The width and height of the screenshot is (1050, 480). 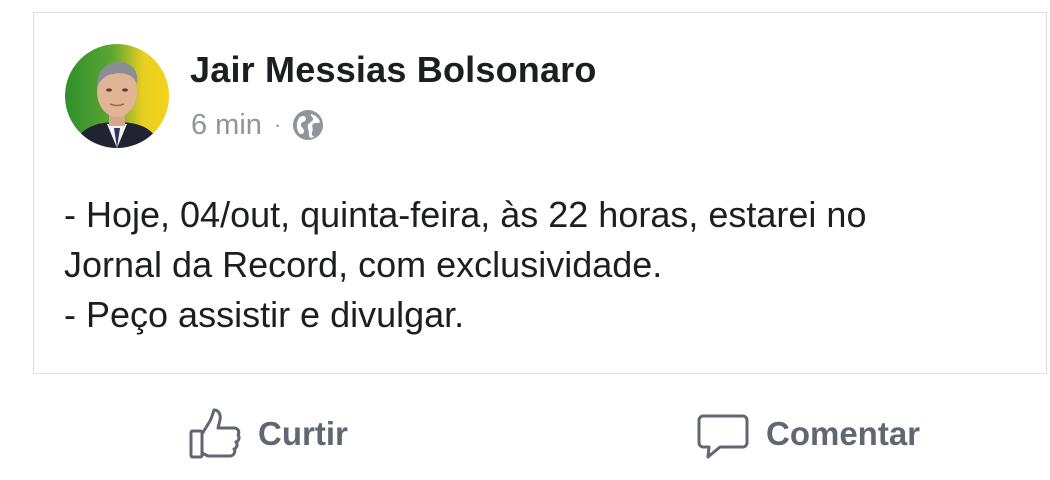 What do you see at coordinates (308, 125) in the screenshot?
I see `globe-icon` at bounding box center [308, 125].